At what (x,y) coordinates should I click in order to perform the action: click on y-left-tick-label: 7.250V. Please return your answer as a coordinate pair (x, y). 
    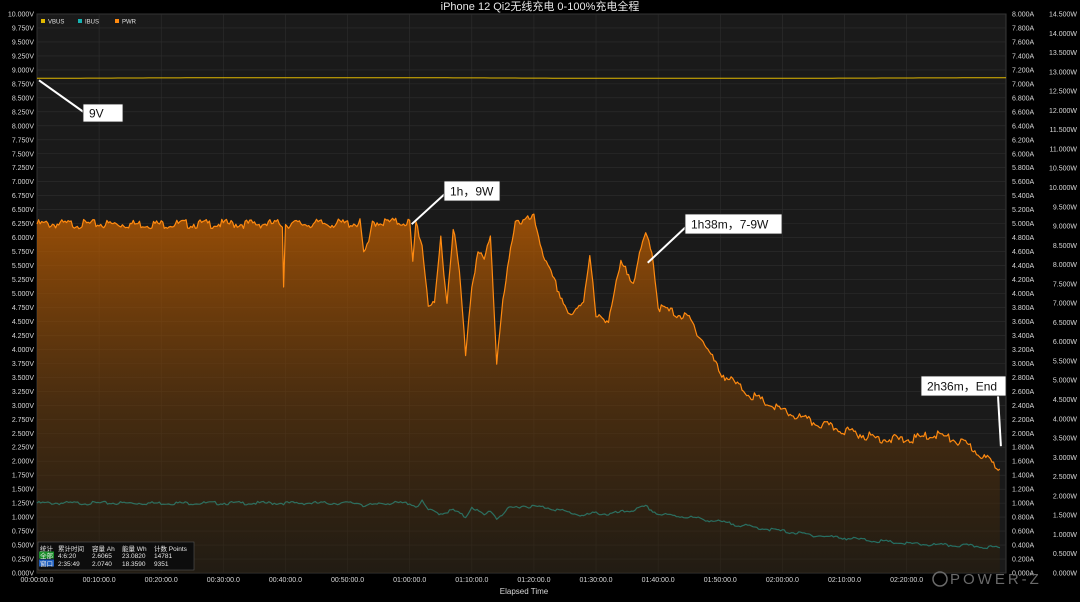
    Looking at the image, I should click on (23, 168).